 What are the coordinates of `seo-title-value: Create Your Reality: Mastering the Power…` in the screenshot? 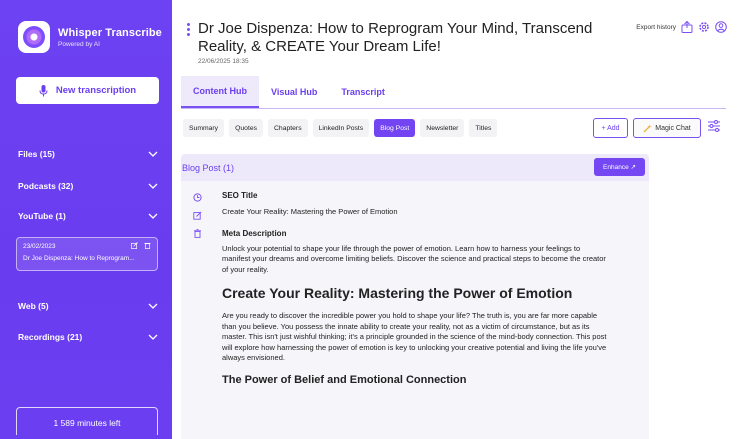 It's located at (310, 211).